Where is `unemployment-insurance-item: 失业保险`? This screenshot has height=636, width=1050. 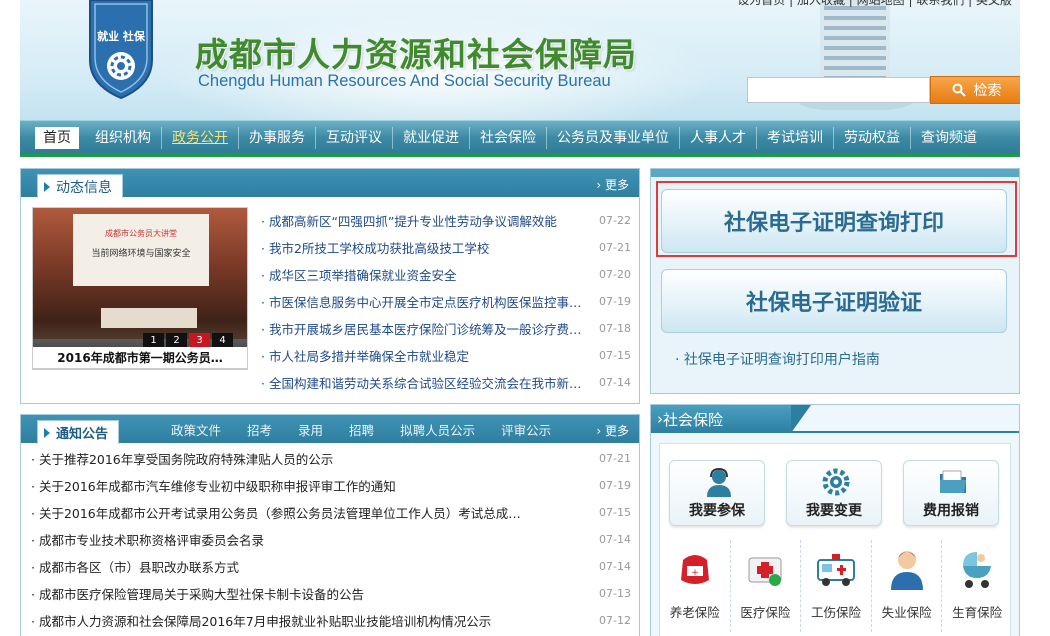
unemployment-insurance-item: 失业保险 is located at coordinates (907, 586).